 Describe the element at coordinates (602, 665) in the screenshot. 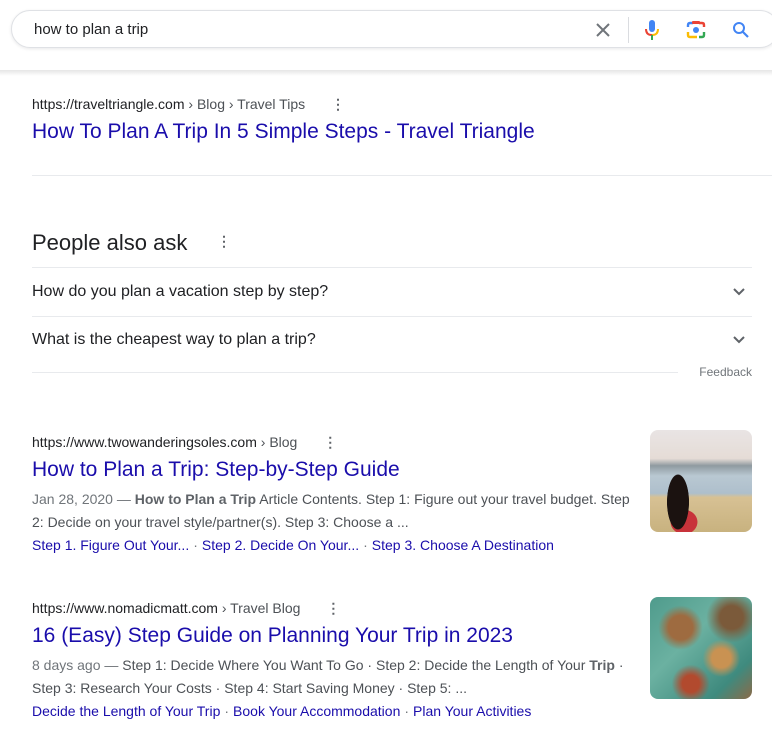

I see `snippet-highlight: Trip` at that location.